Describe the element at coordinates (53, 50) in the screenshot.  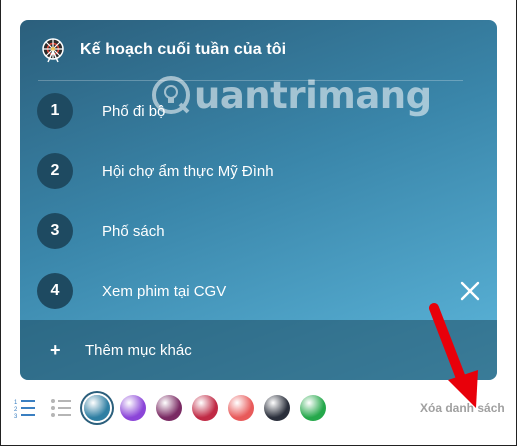
I see `ferris-wheel-icon` at that location.